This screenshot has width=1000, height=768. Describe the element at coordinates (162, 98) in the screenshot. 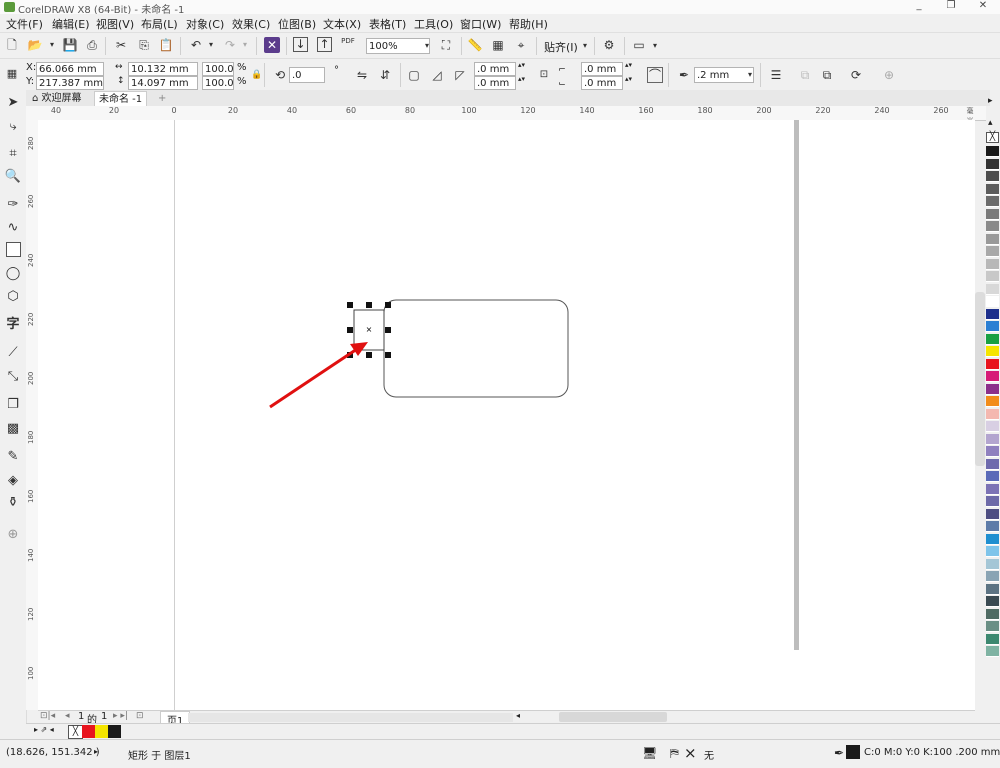

I see `new-tab-button: +` at that location.